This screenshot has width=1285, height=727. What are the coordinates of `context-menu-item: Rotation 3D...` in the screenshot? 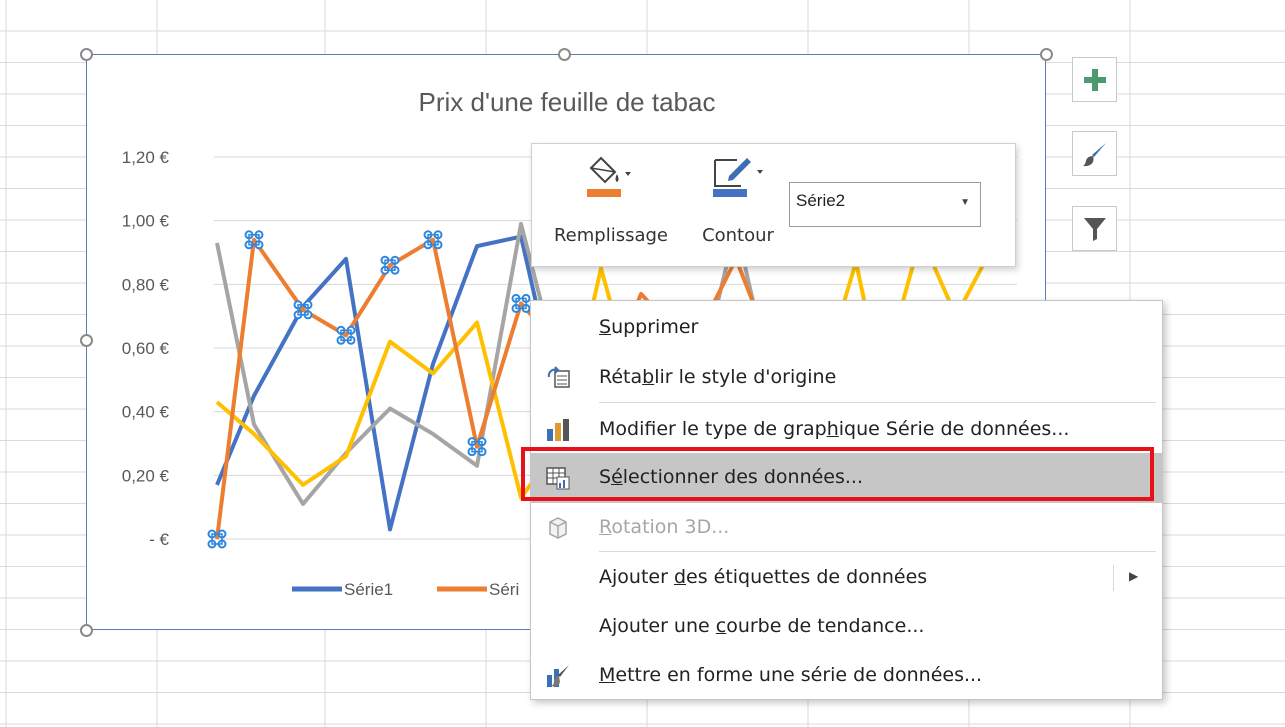 It's located at (846, 528).